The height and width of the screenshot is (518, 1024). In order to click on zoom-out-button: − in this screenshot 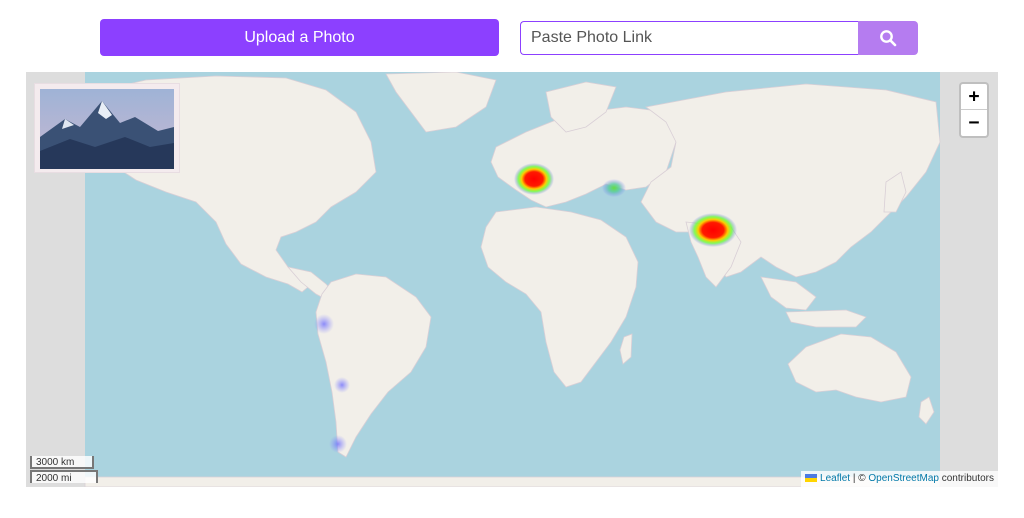, I will do `click(974, 123)`.